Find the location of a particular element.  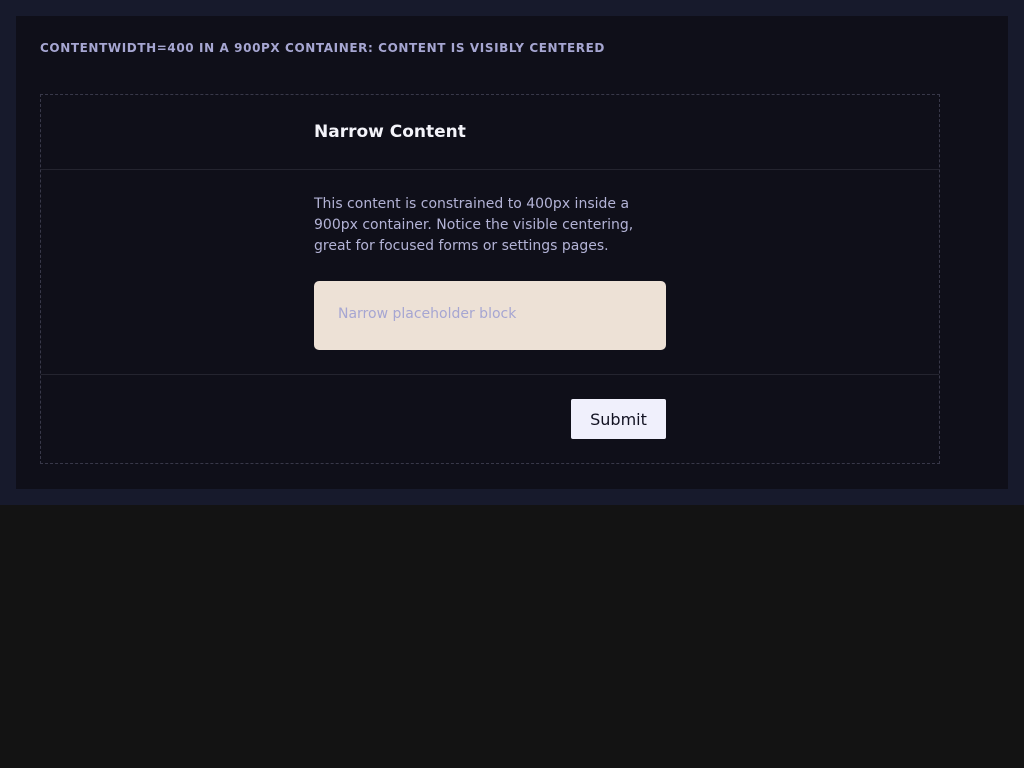

narrow-placeholder-block: Narrow placeholder block is located at coordinates (490, 315).